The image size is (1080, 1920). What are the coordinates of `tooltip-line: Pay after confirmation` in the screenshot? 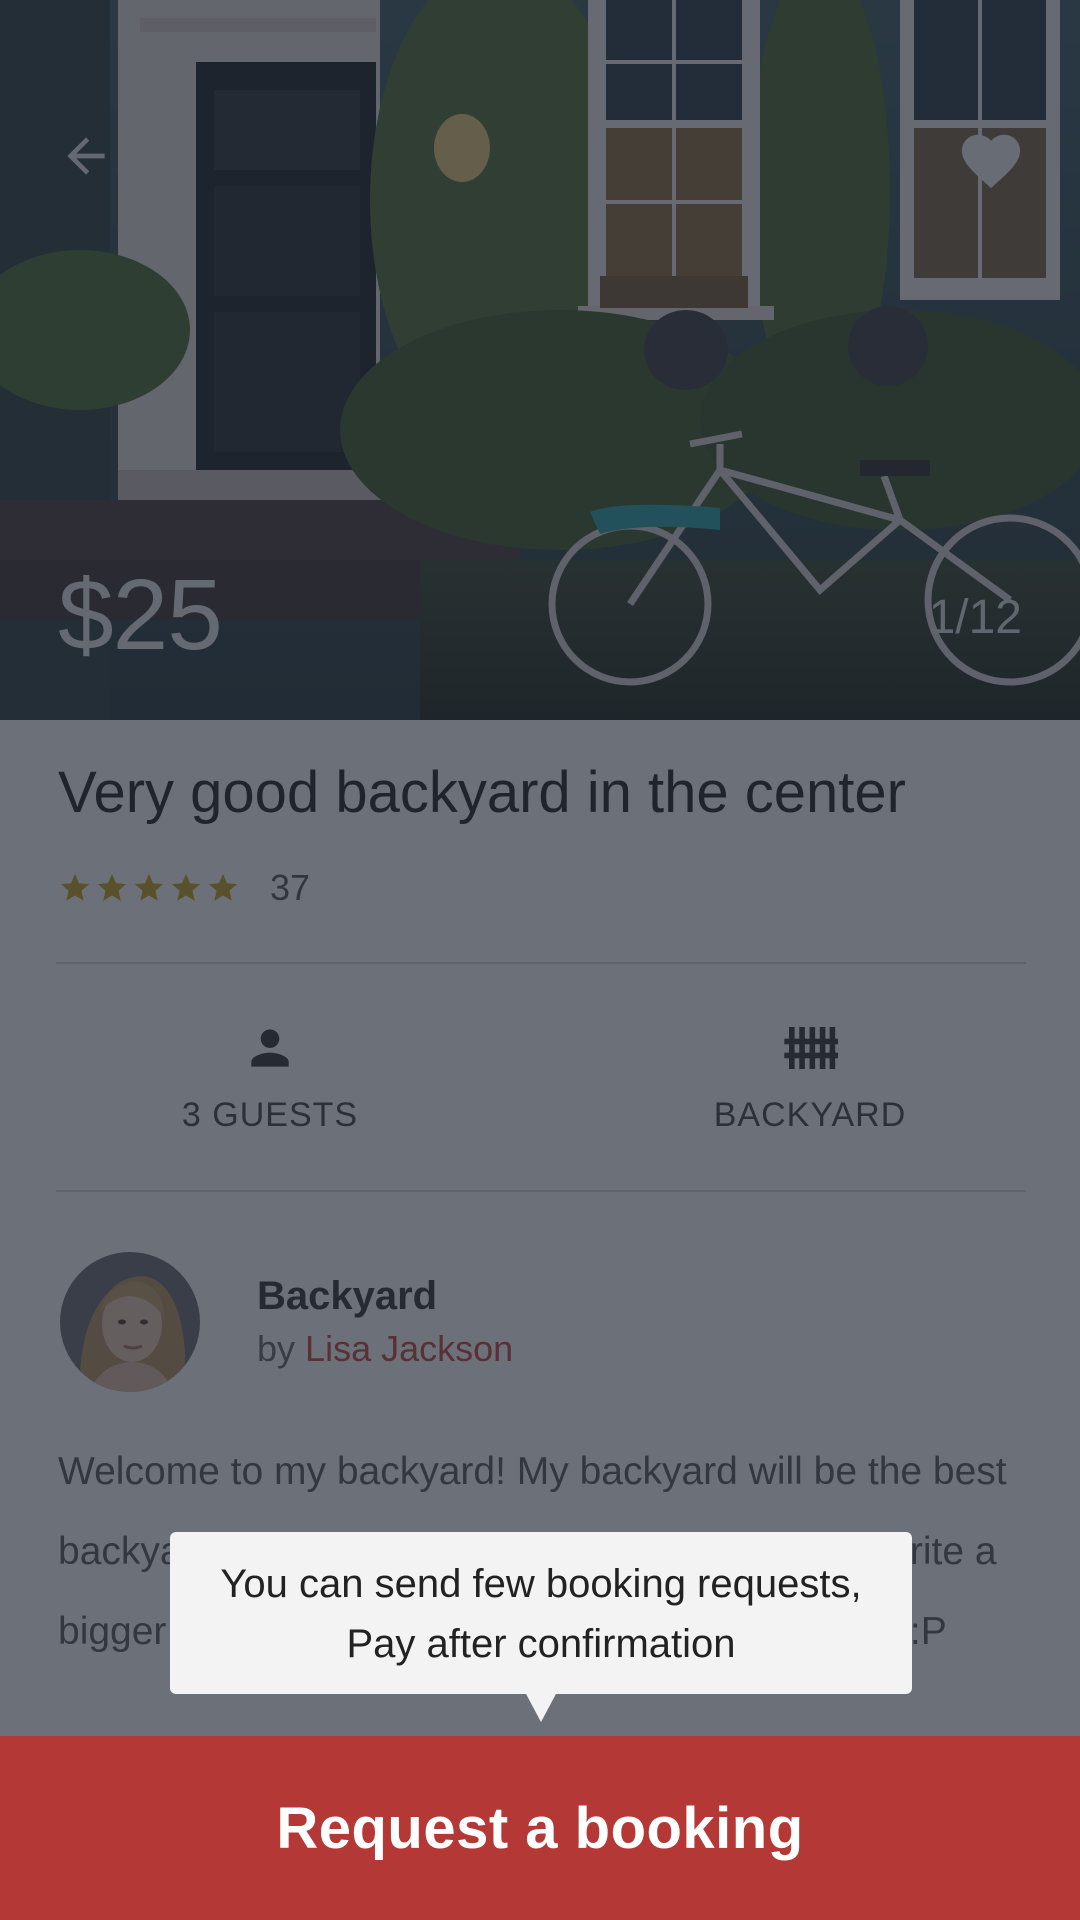 It's located at (541, 1644).